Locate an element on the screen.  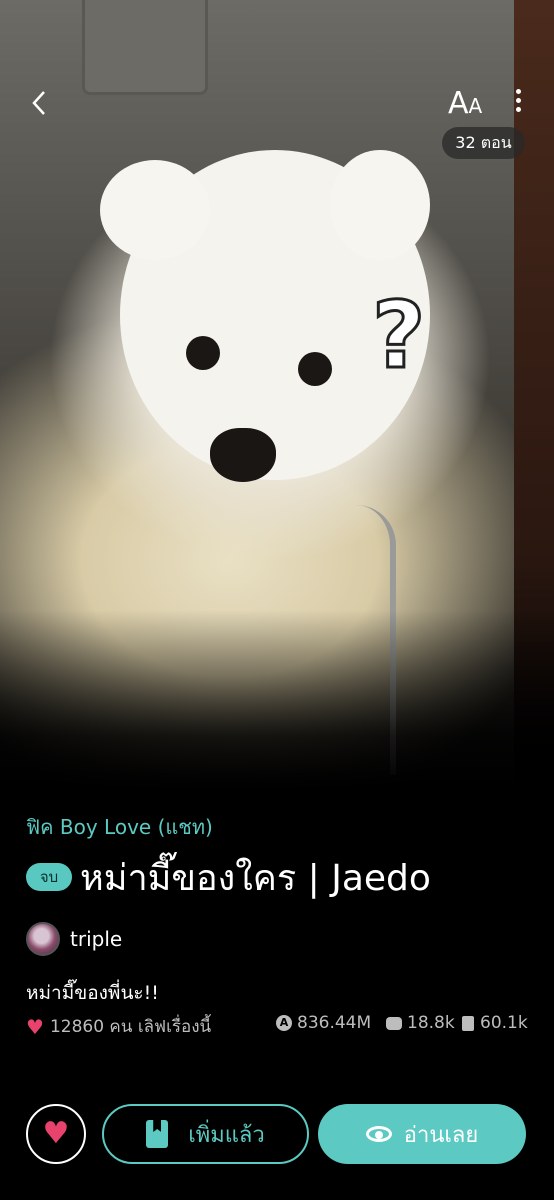
comments-count: 18.8k is located at coordinates (431, 1023).